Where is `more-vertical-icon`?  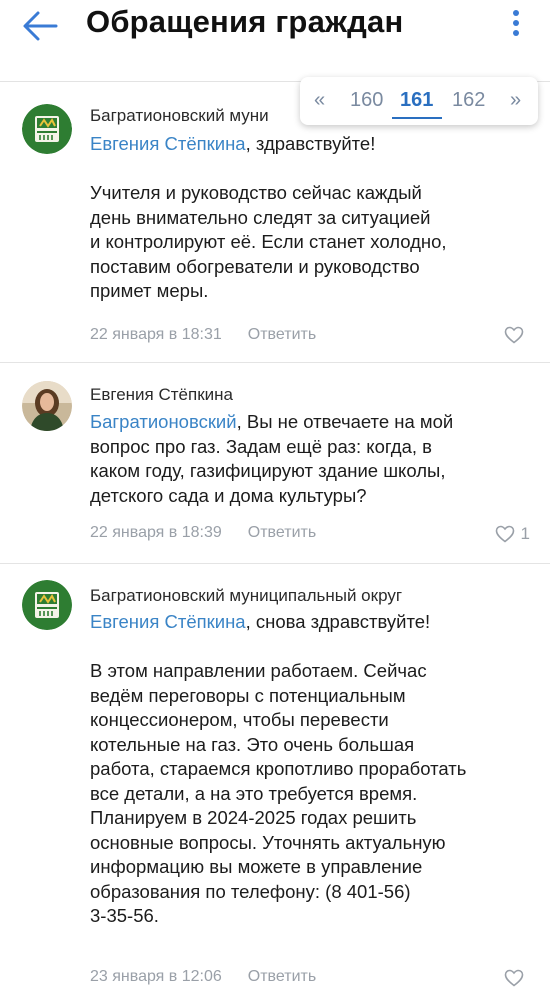 more-vertical-icon is located at coordinates (516, 26).